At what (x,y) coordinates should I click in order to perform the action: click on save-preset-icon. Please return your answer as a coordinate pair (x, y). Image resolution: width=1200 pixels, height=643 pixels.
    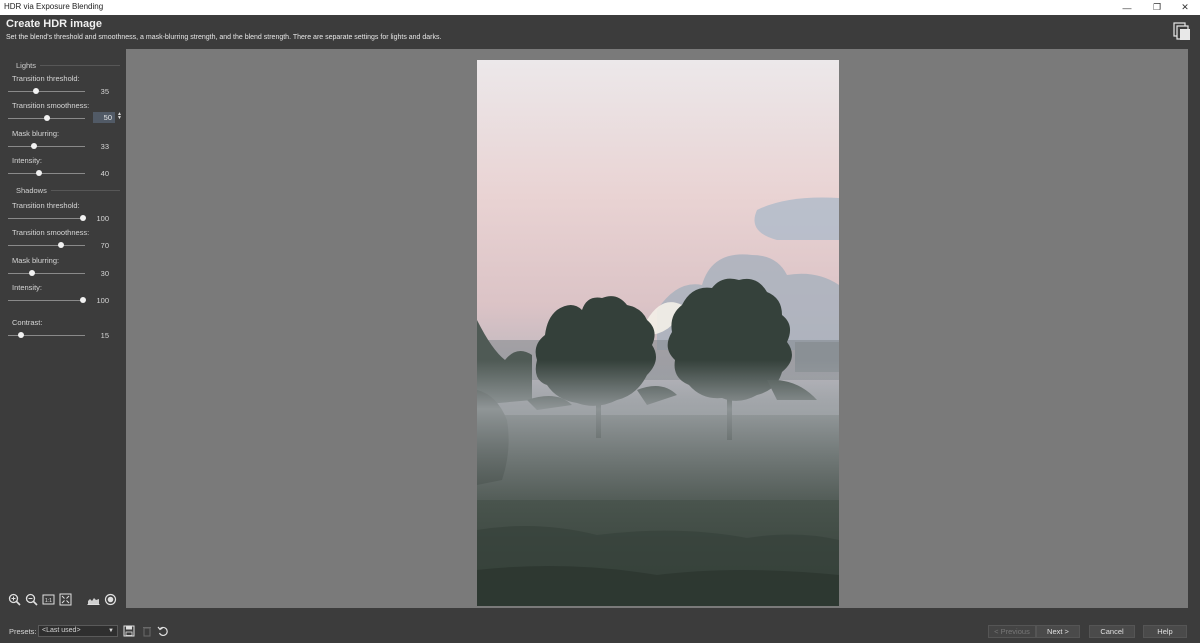
    Looking at the image, I should click on (129, 631).